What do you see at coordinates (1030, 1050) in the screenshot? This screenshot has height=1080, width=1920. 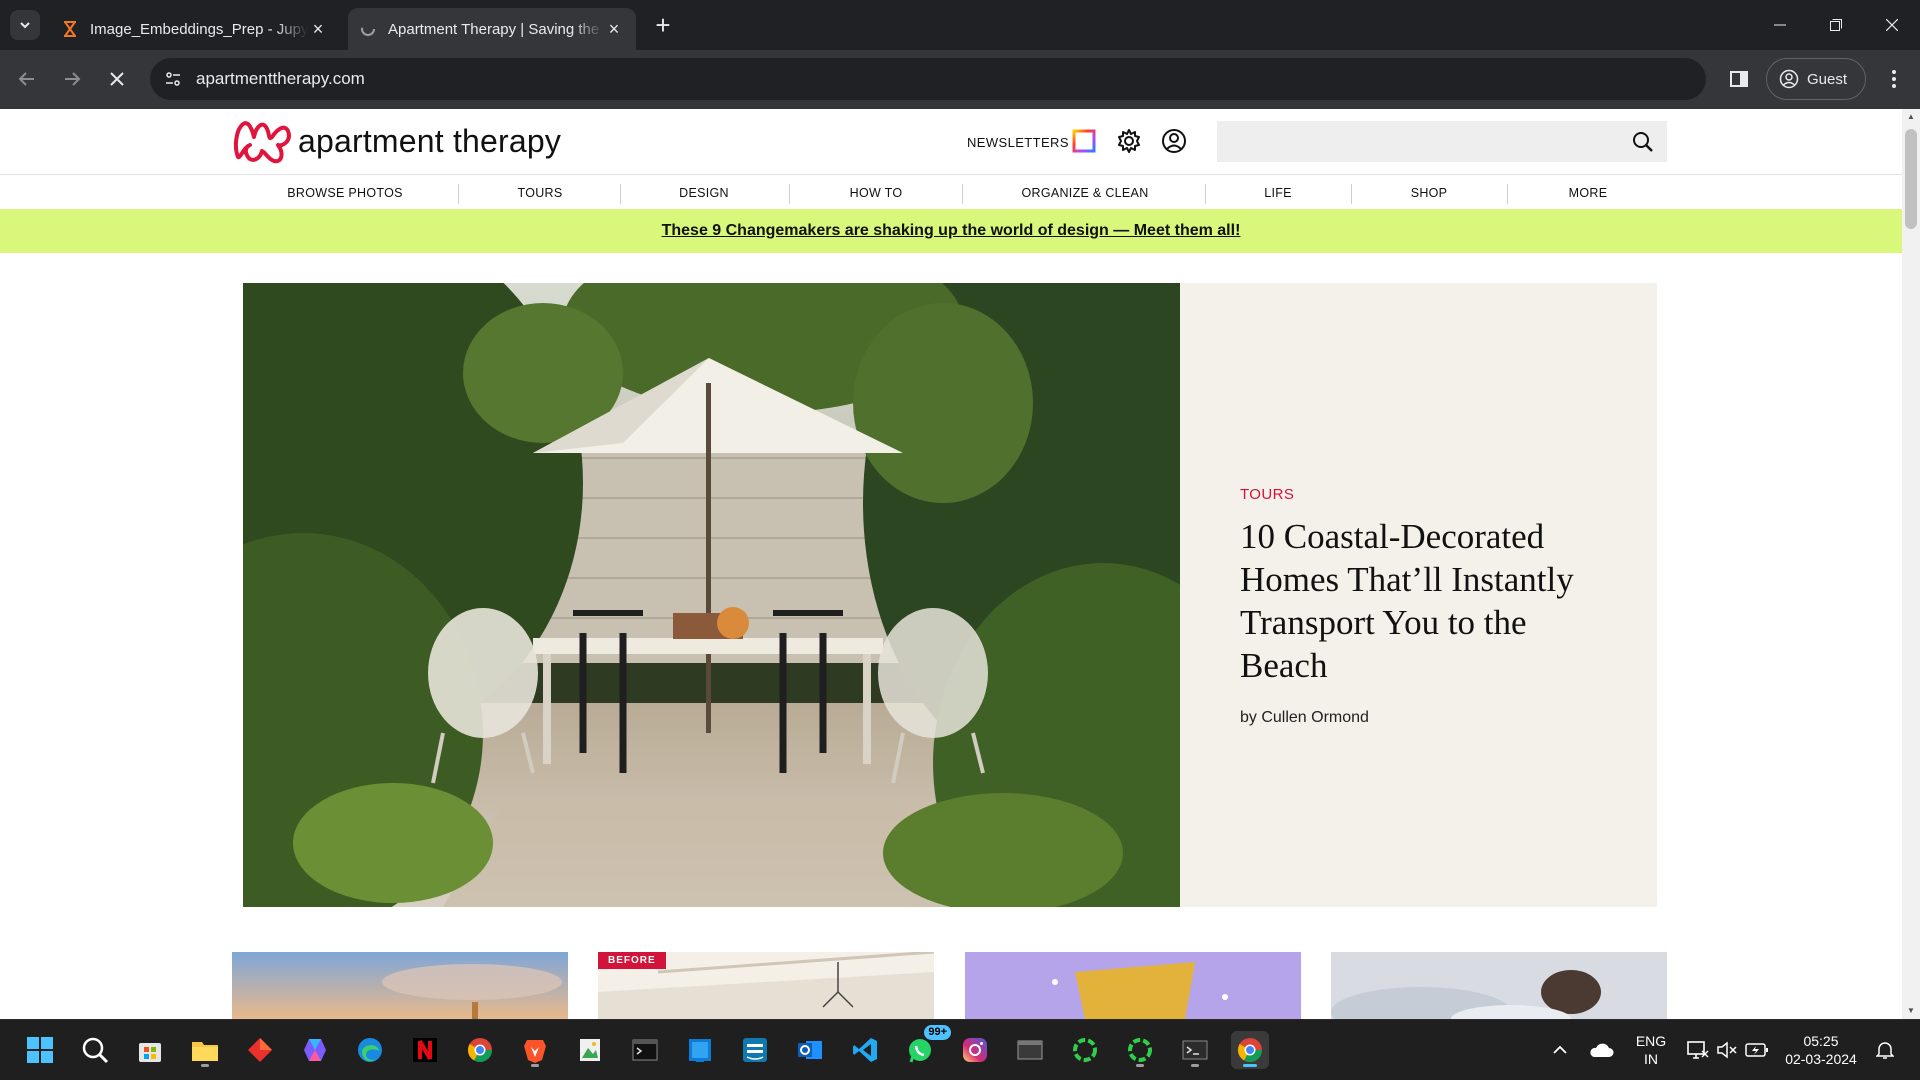 I see `app-grey-window-icon` at bounding box center [1030, 1050].